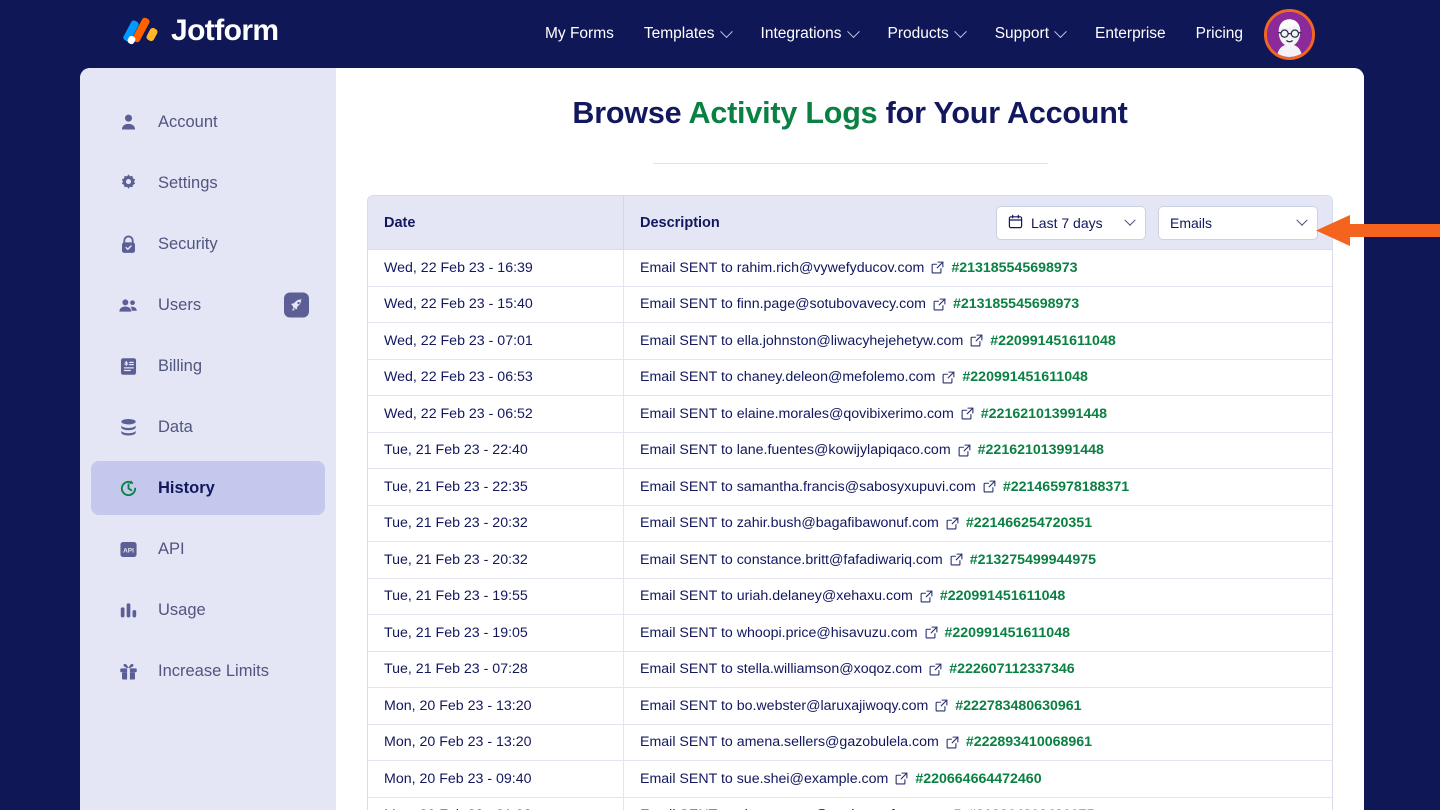 This screenshot has height=810, width=1440. Describe the element at coordinates (496, 450) in the screenshot. I see `cell-date: Tue, 21 Feb 23 - 22:40` at that location.